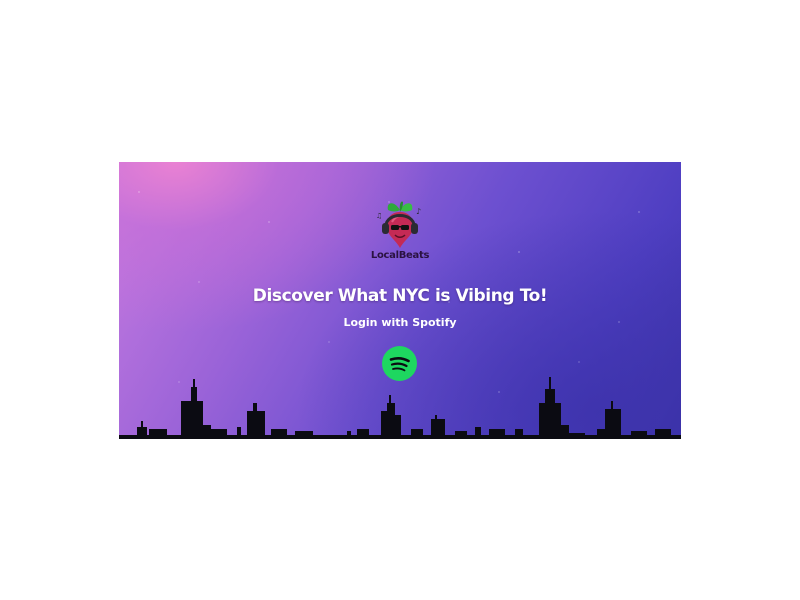 The width and height of the screenshot is (800, 600). What do you see at coordinates (400, 296) in the screenshot?
I see `page-headline: Discover What NYC is Vibing To!` at bounding box center [400, 296].